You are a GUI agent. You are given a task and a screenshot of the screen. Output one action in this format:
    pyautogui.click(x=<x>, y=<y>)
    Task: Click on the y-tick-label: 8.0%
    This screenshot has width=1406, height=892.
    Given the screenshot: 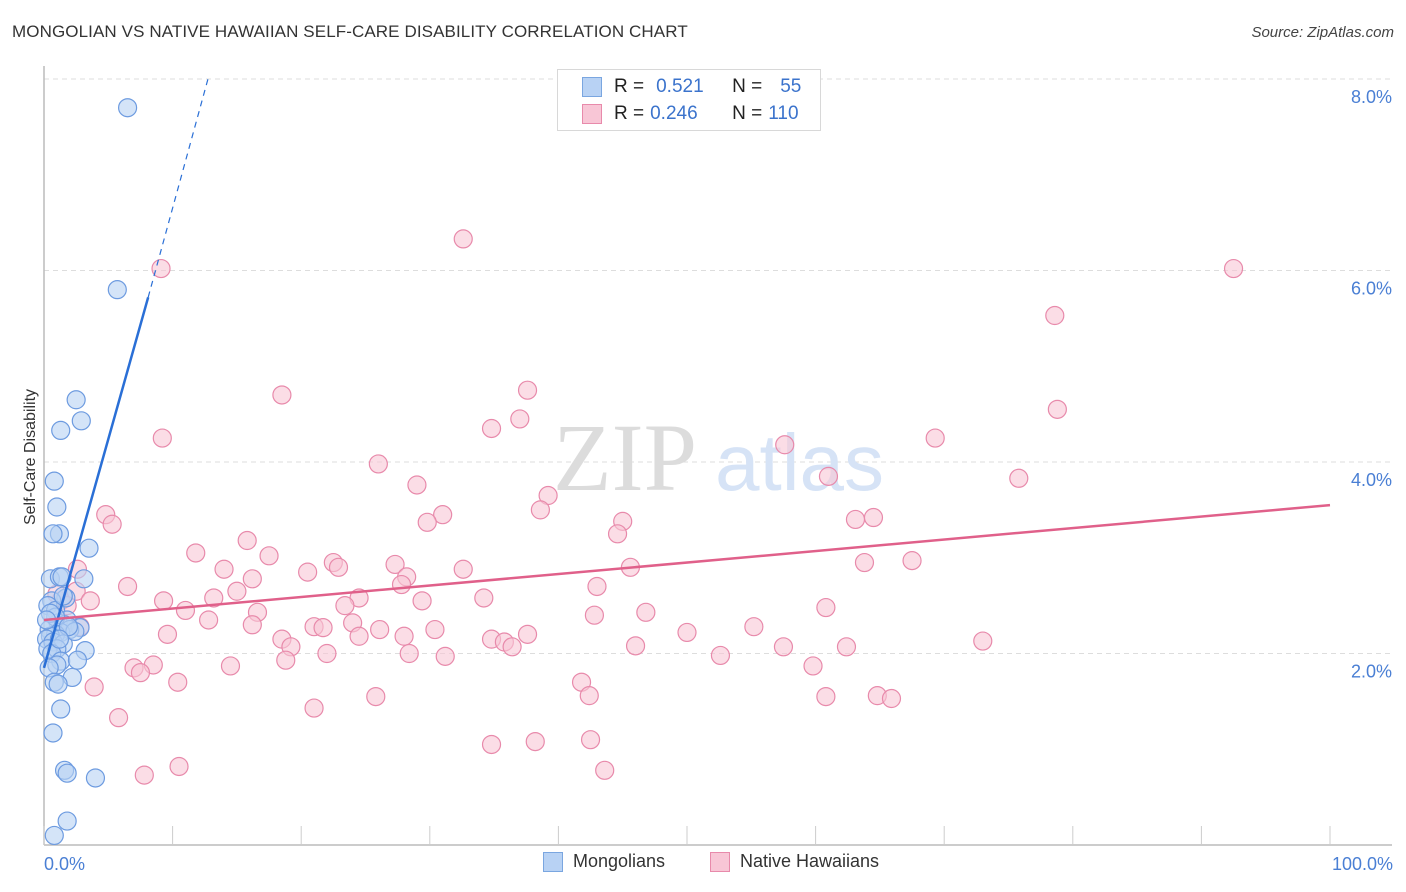 What is the action you would take?
    pyautogui.click(x=1371, y=97)
    